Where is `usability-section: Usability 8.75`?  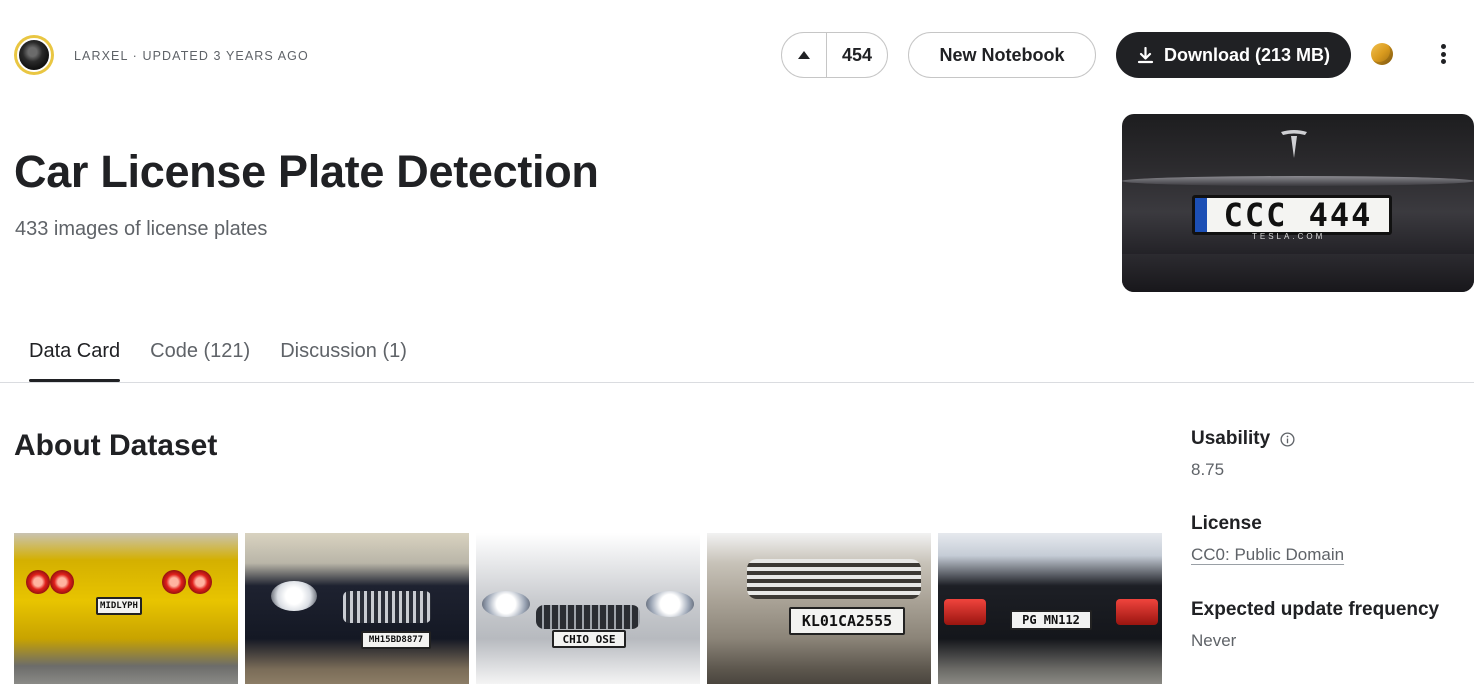 usability-section: Usability 8.75 is located at coordinates (1243, 454).